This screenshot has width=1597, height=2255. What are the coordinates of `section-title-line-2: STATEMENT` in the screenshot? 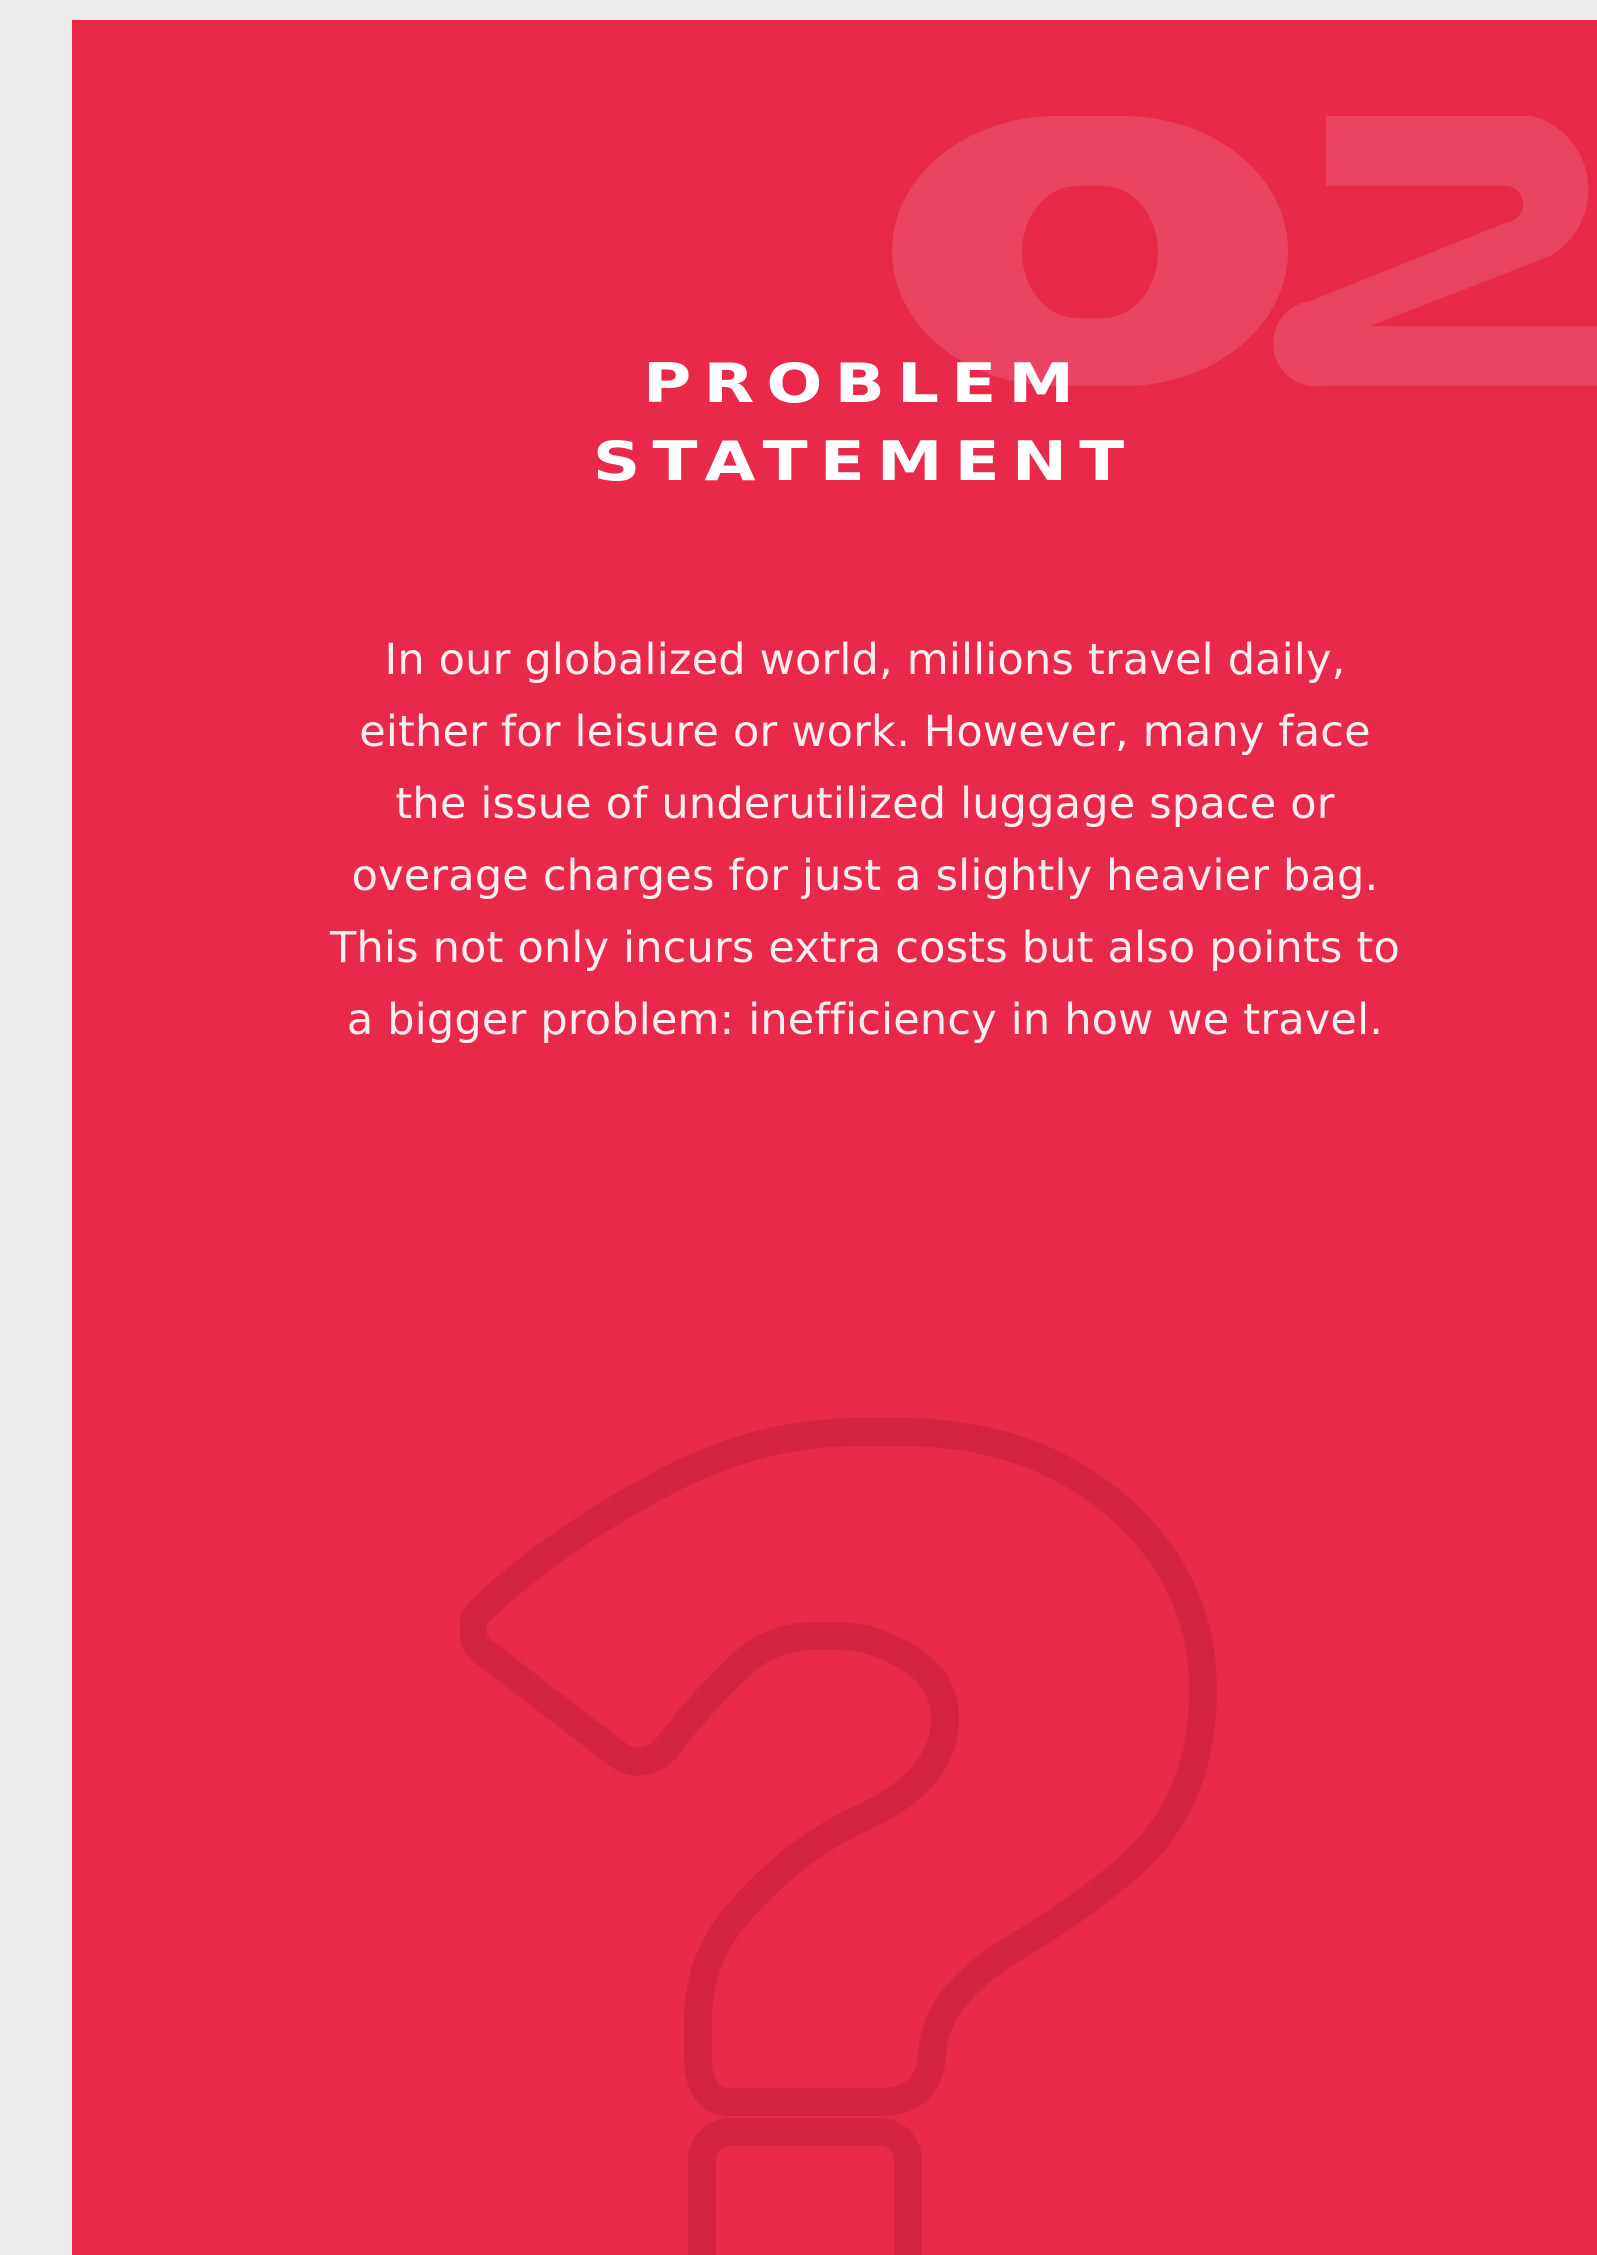 It's located at (864, 461).